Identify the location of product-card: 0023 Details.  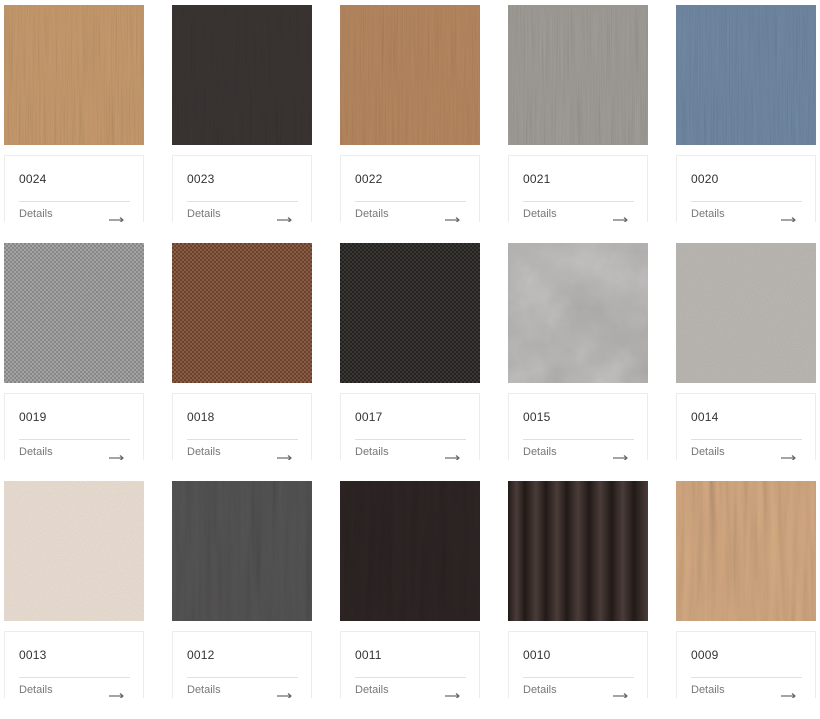
(242, 124).